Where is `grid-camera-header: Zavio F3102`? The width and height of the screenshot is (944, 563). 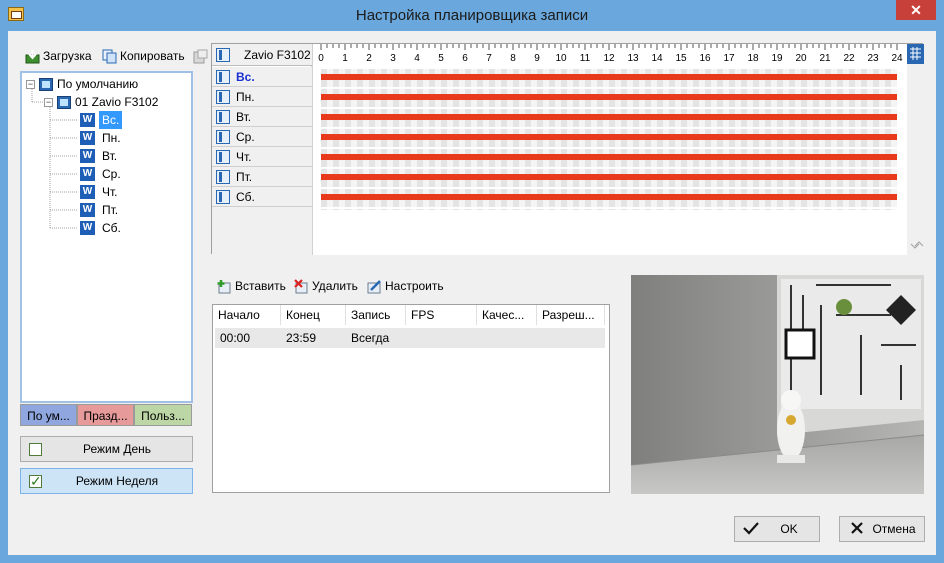 grid-camera-header: Zavio F3102 is located at coordinates (262, 55).